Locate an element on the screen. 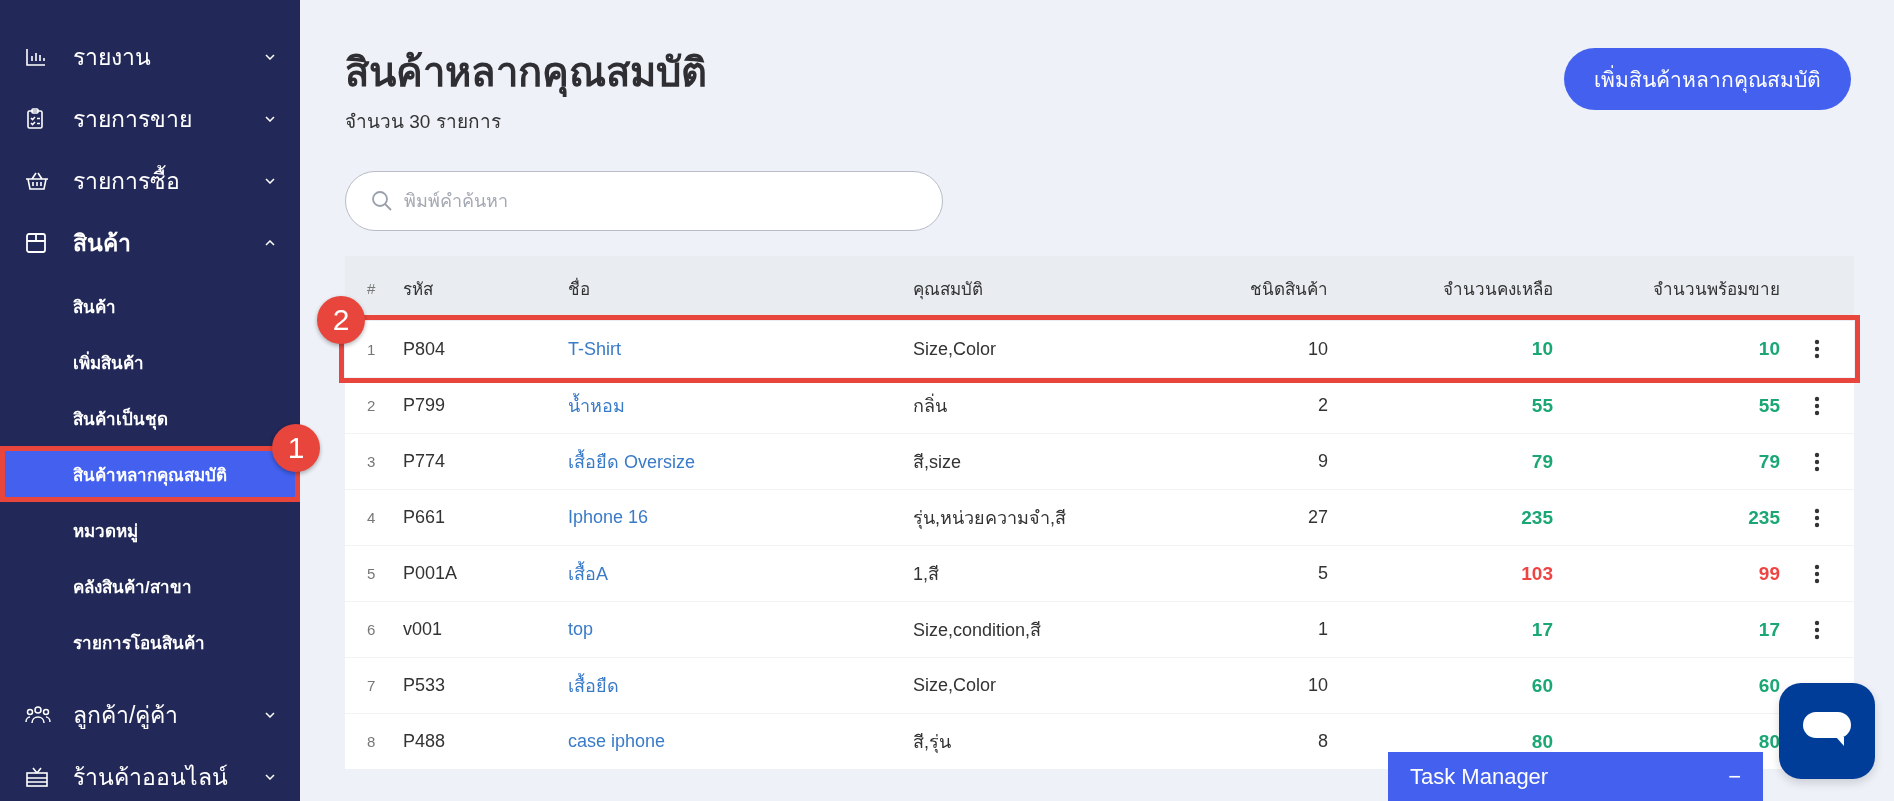 The image size is (1894, 801). column-header: # is located at coordinates (371, 288).